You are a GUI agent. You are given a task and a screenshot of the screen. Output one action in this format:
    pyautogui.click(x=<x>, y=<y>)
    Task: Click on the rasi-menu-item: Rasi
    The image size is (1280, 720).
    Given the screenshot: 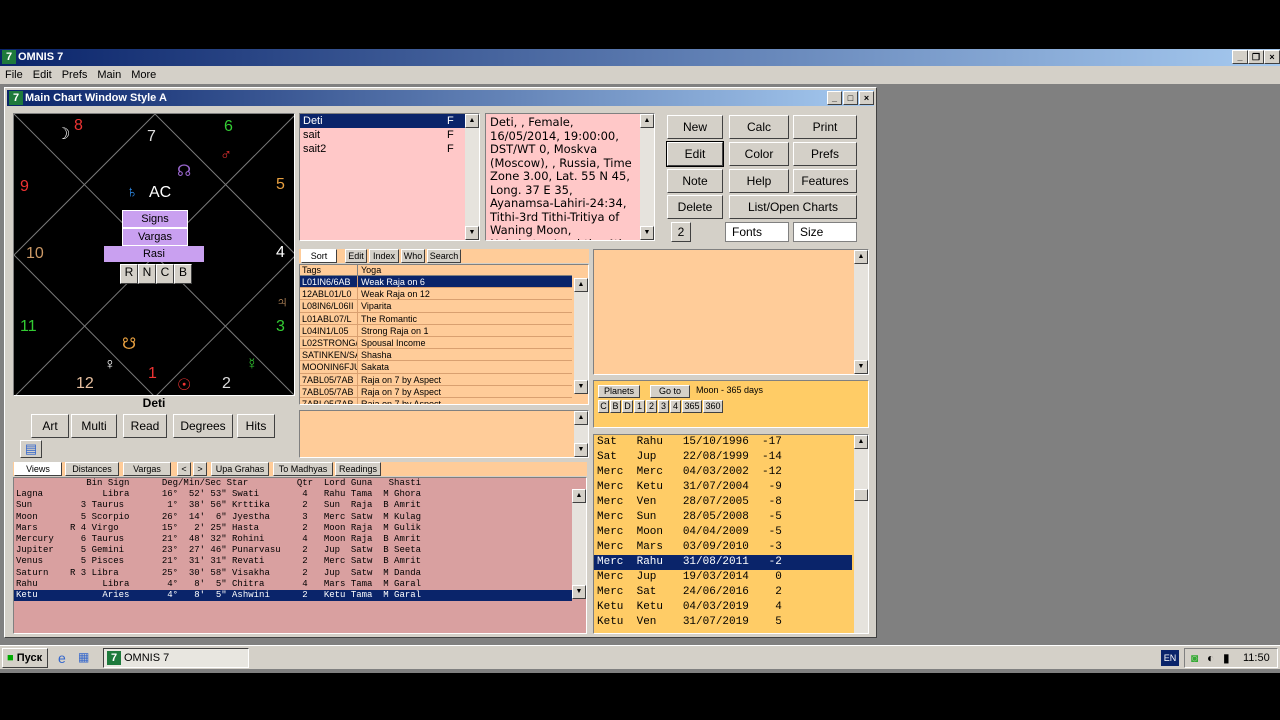 What is the action you would take?
    pyautogui.click(x=154, y=254)
    